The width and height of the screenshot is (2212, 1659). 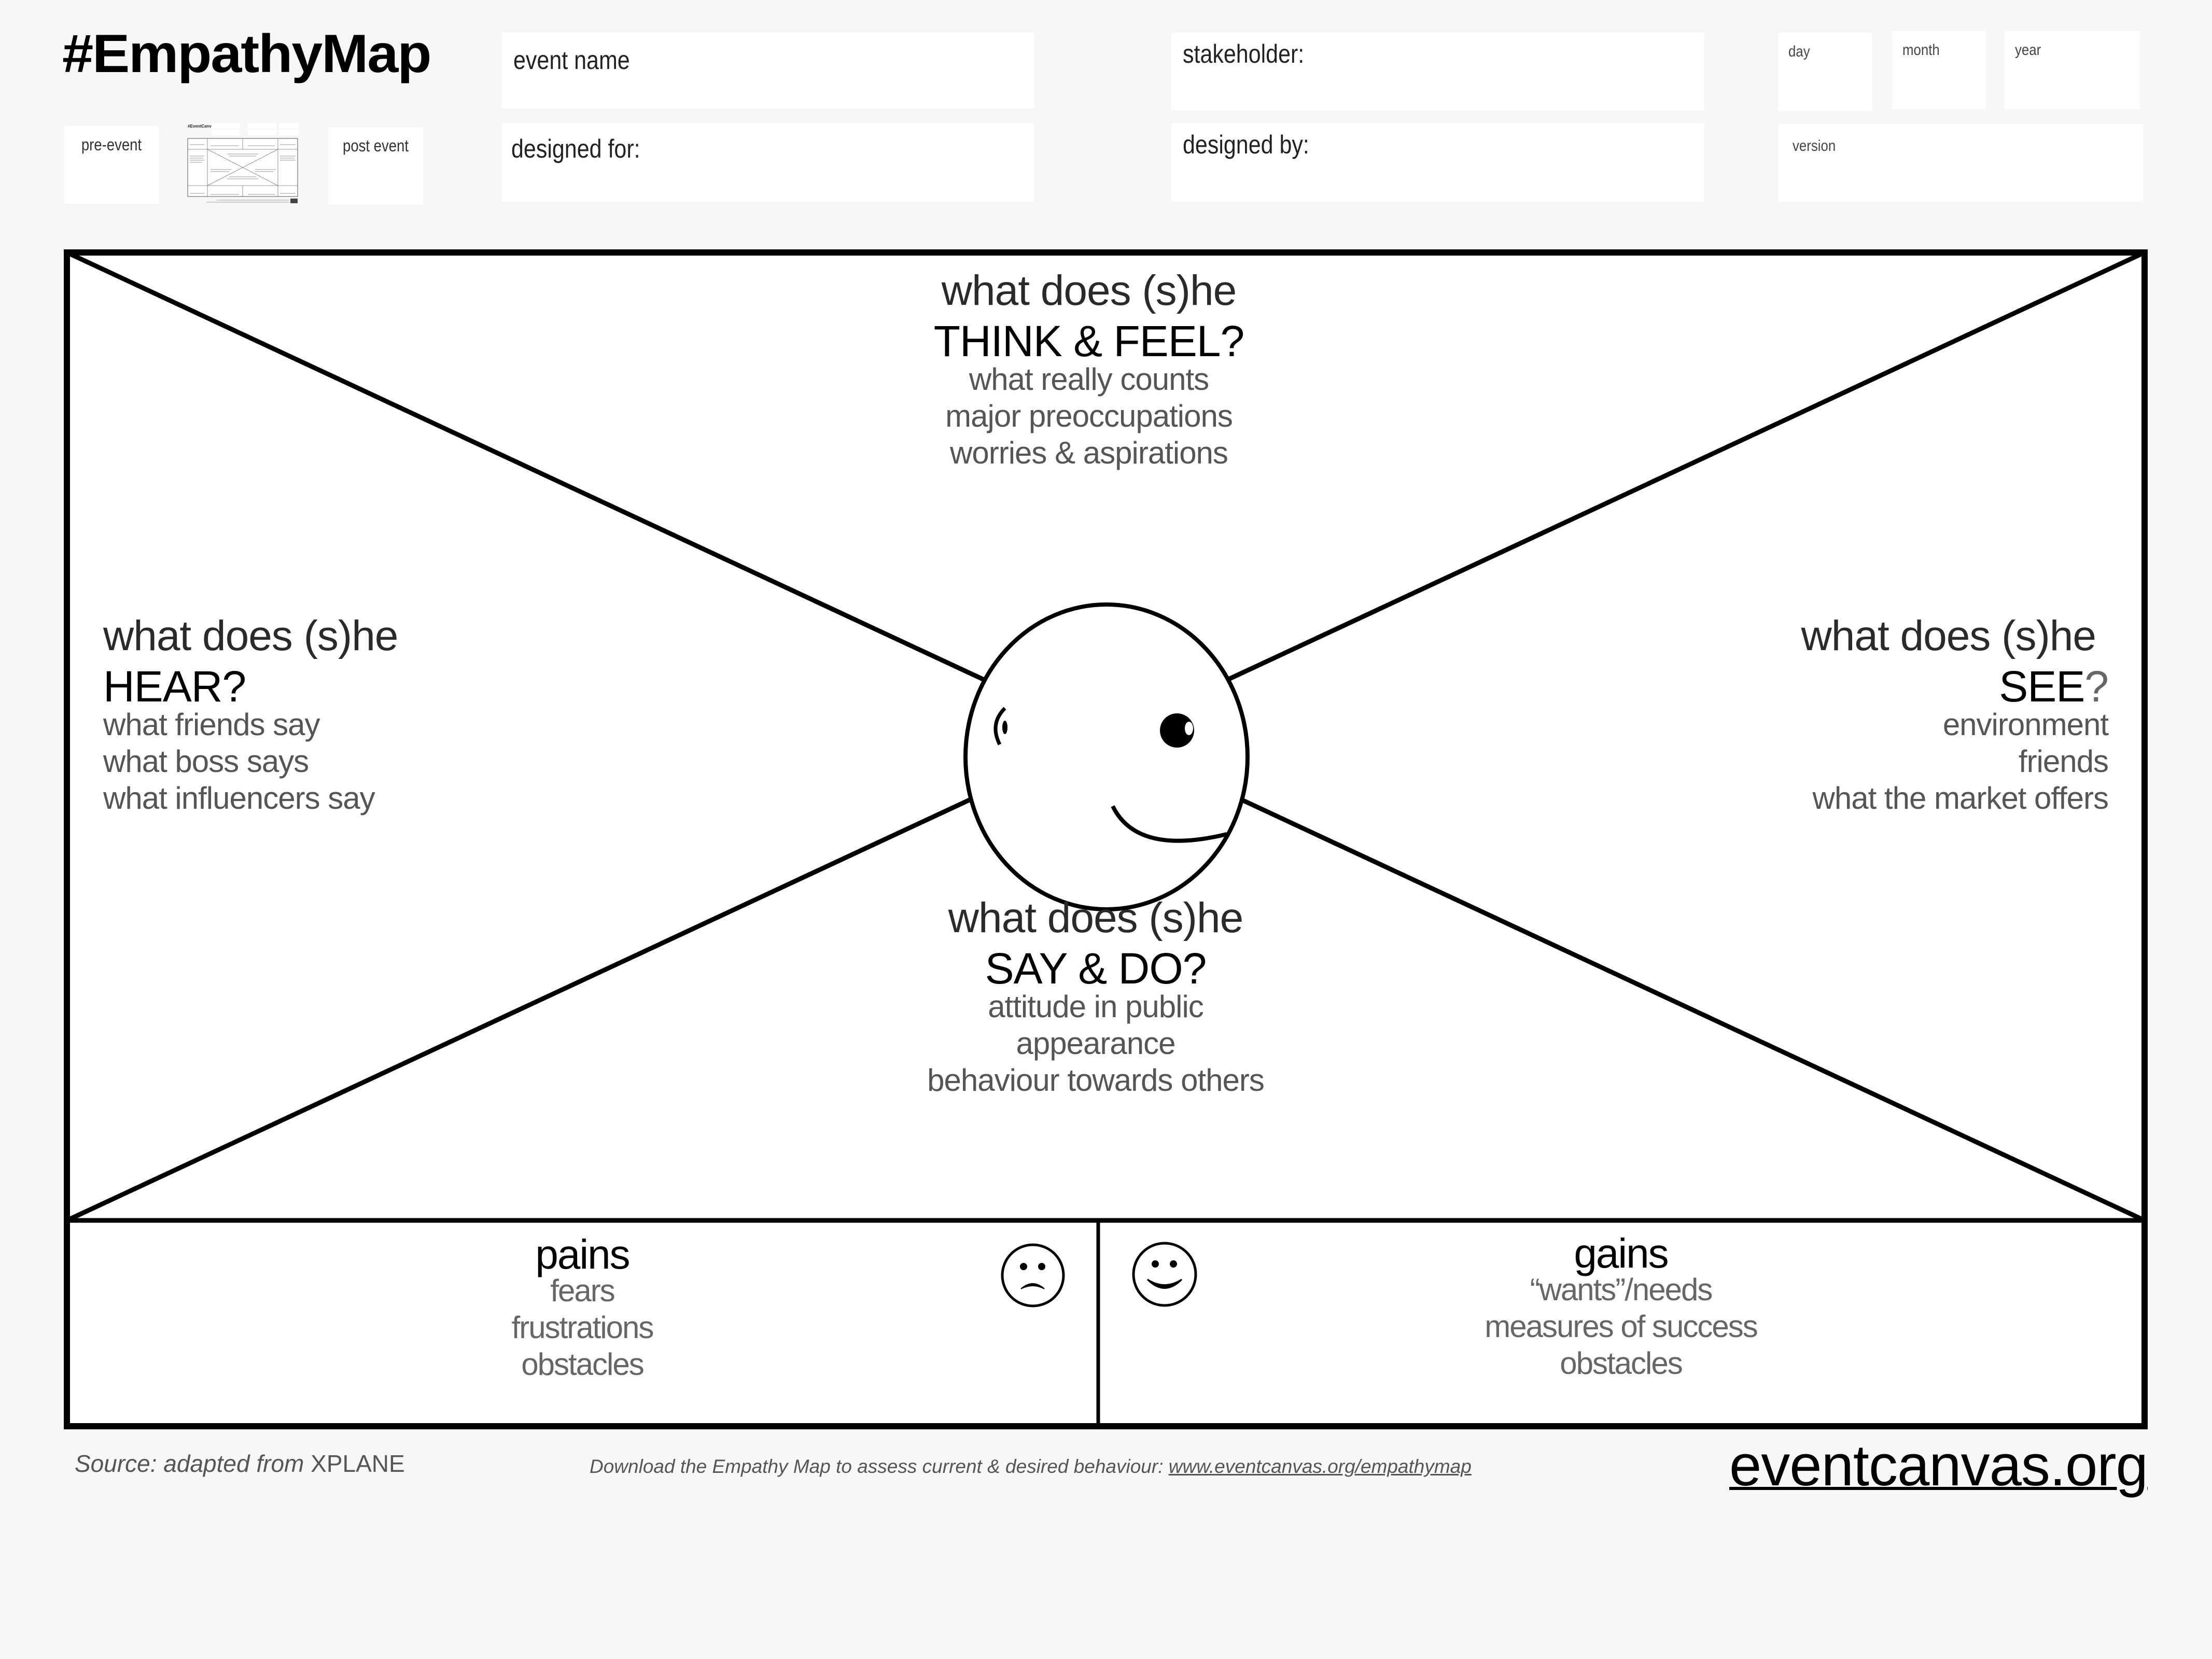 I want to click on month-field: month, so click(x=1939, y=70).